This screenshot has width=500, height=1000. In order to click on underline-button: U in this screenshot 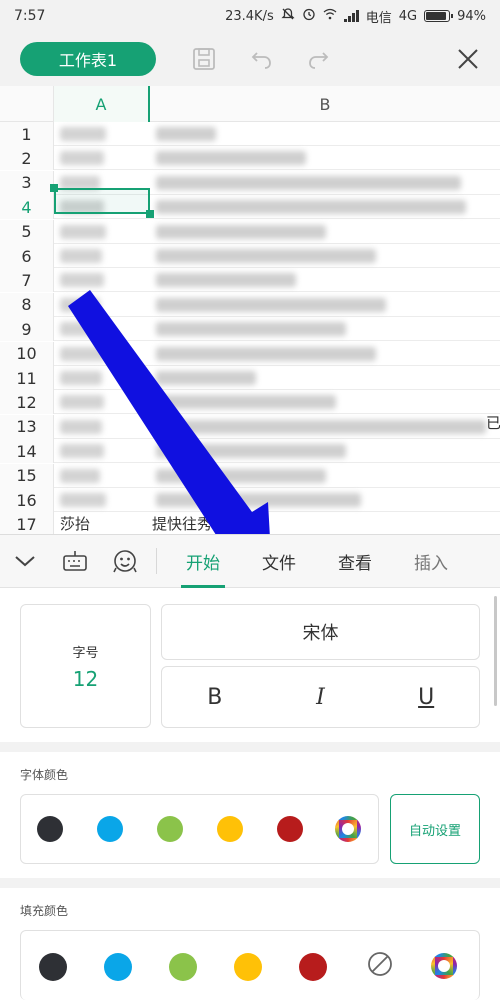, I will do `click(426, 697)`.